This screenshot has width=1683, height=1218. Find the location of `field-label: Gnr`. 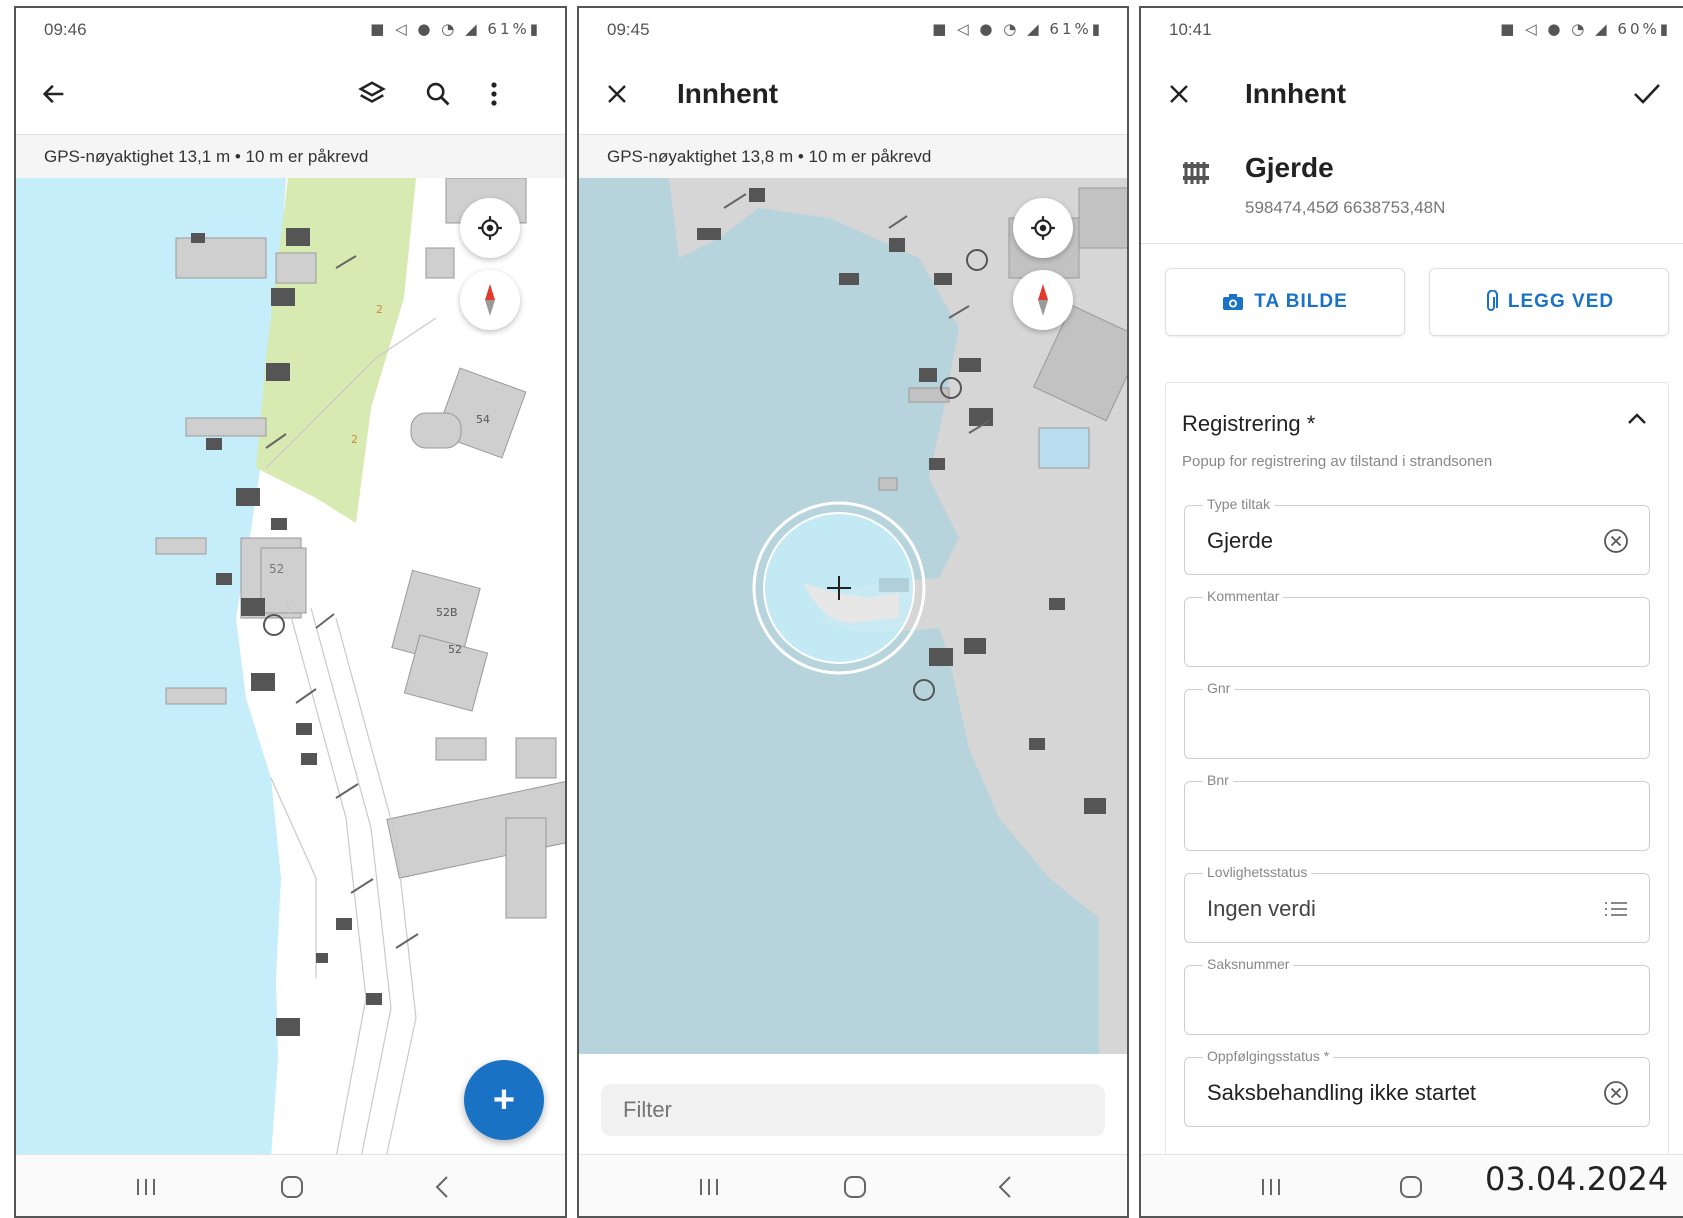

field-label: Gnr is located at coordinates (1219, 688).